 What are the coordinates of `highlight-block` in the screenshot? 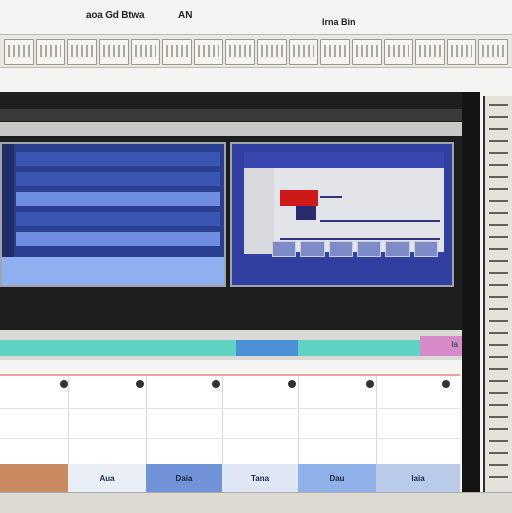 It's located at (299, 198).